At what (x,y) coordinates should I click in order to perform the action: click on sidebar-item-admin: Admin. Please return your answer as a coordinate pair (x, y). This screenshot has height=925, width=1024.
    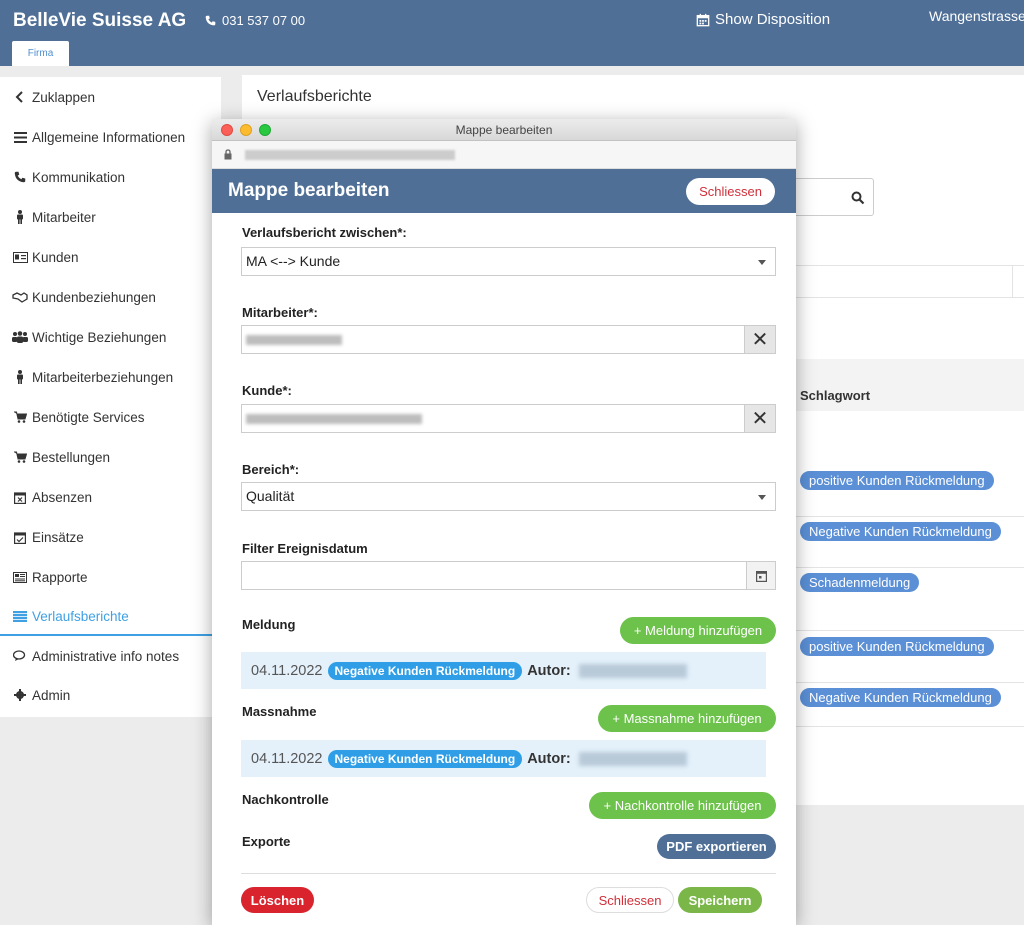
    Looking at the image, I should click on (110, 695).